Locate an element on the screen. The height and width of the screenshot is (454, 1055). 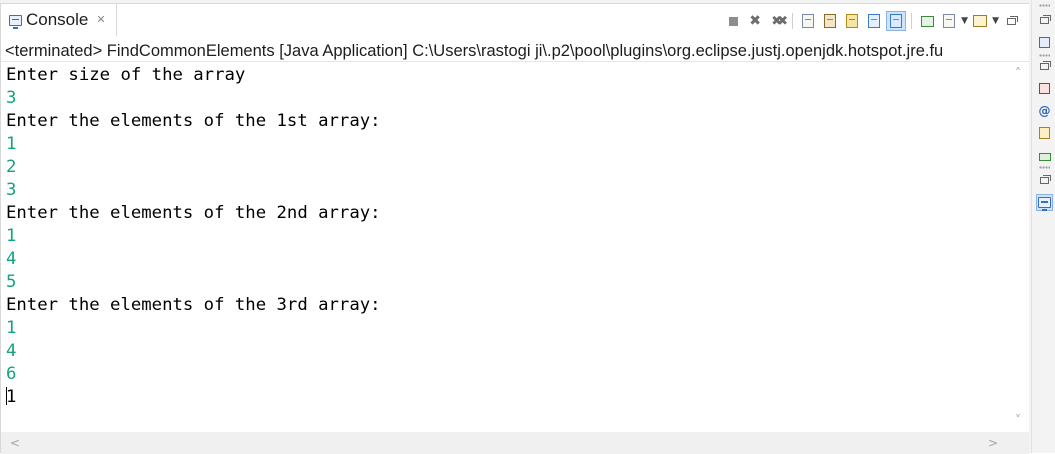
trim-problems-button is located at coordinates (1044, 88).